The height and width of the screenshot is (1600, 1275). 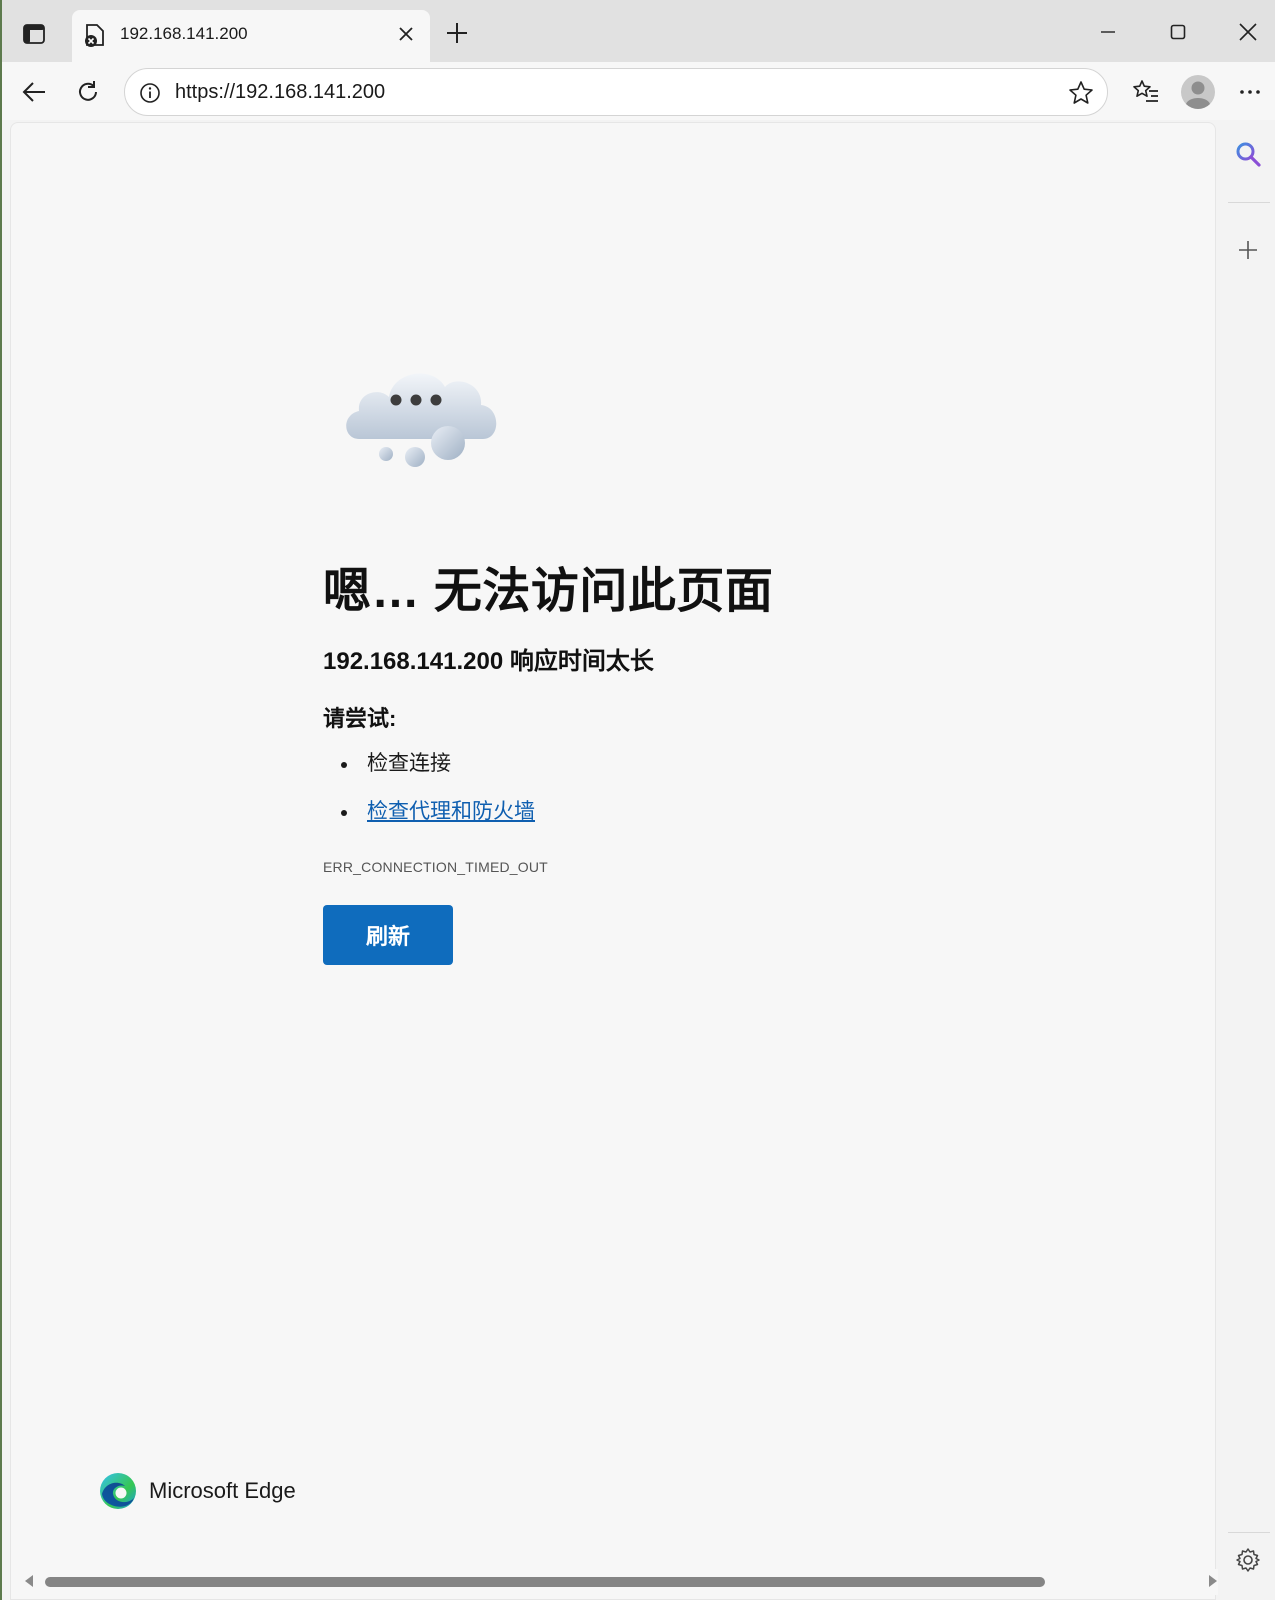 I want to click on search-icon, so click(x=1248, y=154).